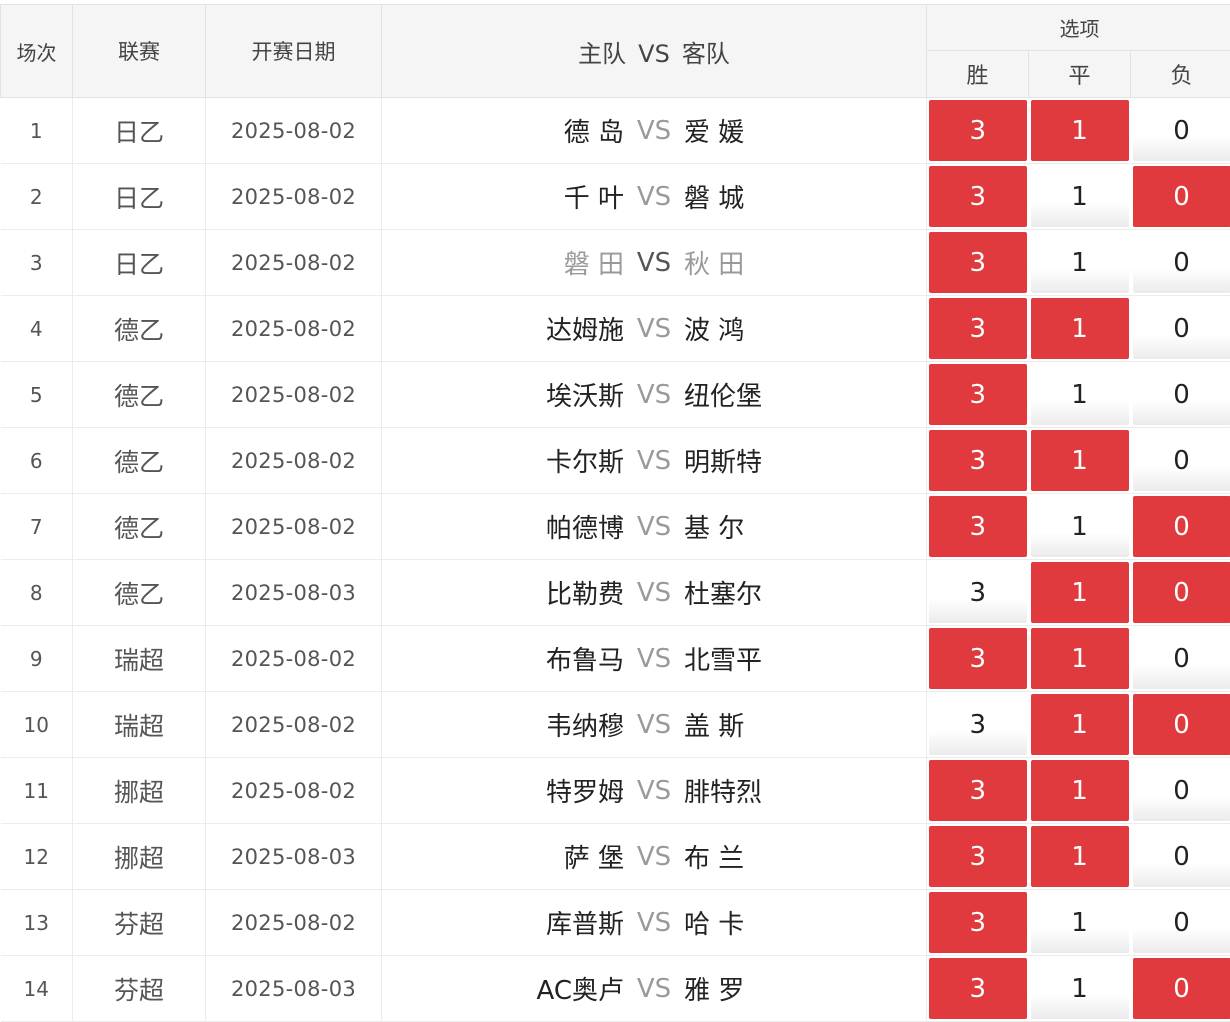  What do you see at coordinates (654, 461) in the screenshot?
I see `match-teams: 卡尔斯VS明斯特` at bounding box center [654, 461].